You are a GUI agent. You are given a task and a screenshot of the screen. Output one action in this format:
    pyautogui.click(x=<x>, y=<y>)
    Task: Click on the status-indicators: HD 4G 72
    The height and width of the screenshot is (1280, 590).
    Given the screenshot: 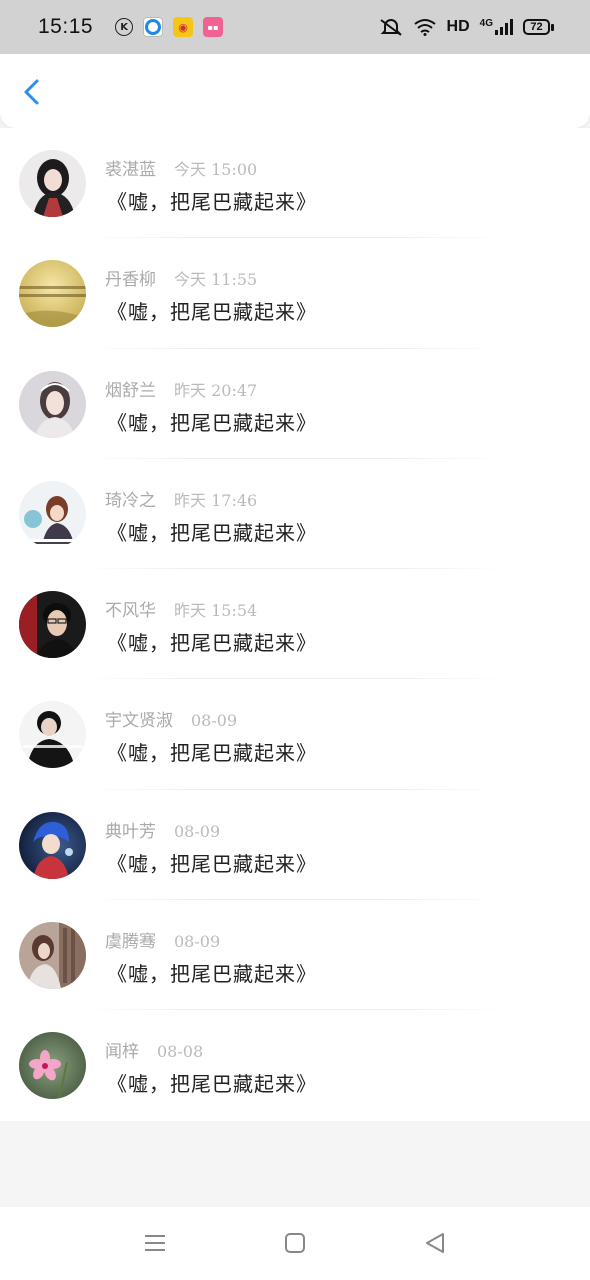 What is the action you would take?
    pyautogui.click(x=466, y=27)
    